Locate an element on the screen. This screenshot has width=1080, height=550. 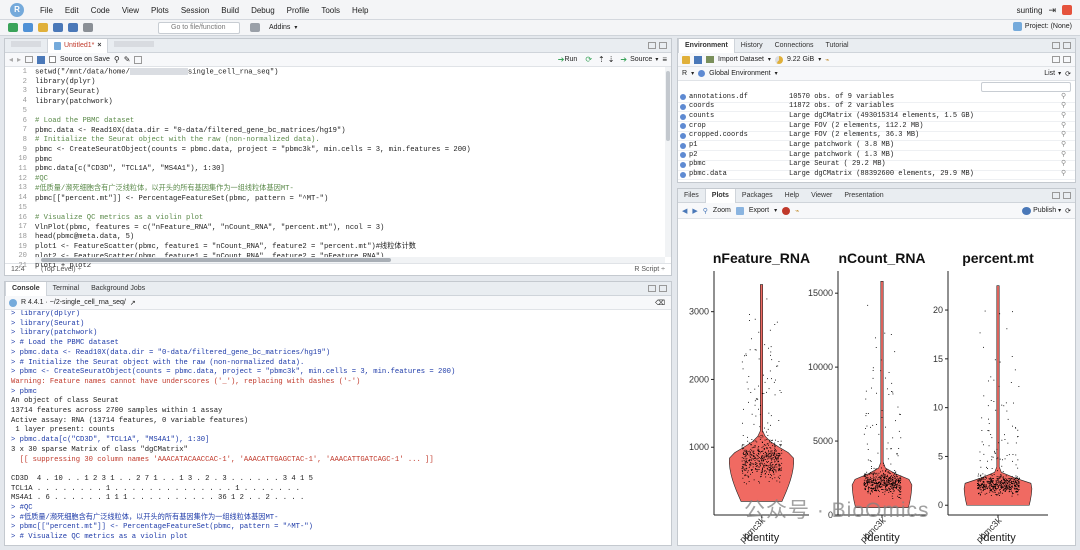
menu-code: Code is located at coordinates (100, 10).